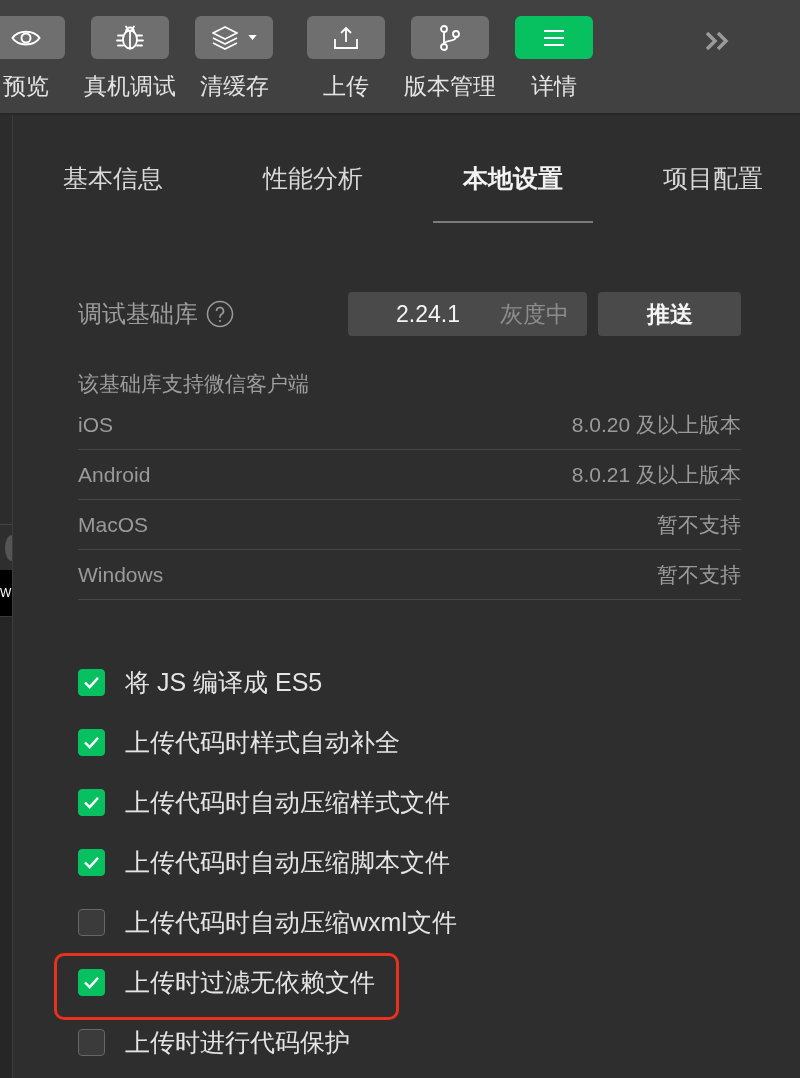 This screenshot has width=800, height=1078. I want to click on toolbar-label: 清缓存, so click(234, 86).